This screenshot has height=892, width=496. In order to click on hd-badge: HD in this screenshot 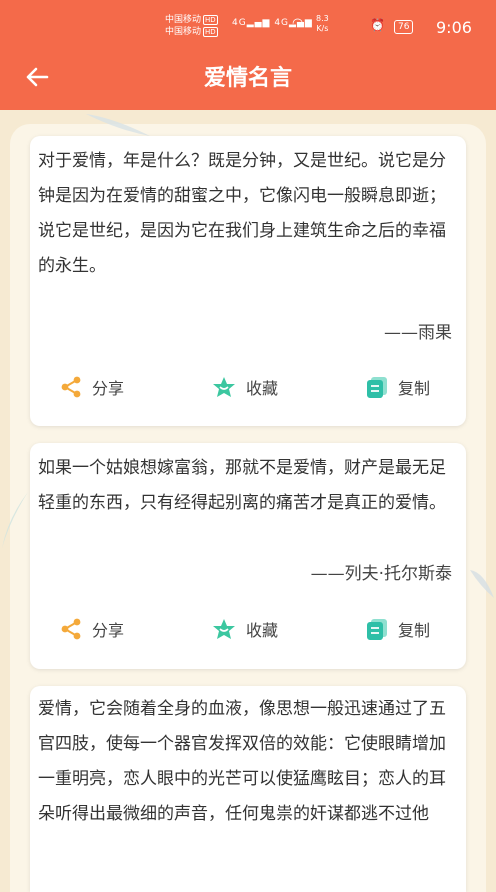, I will do `click(210, 20)`.